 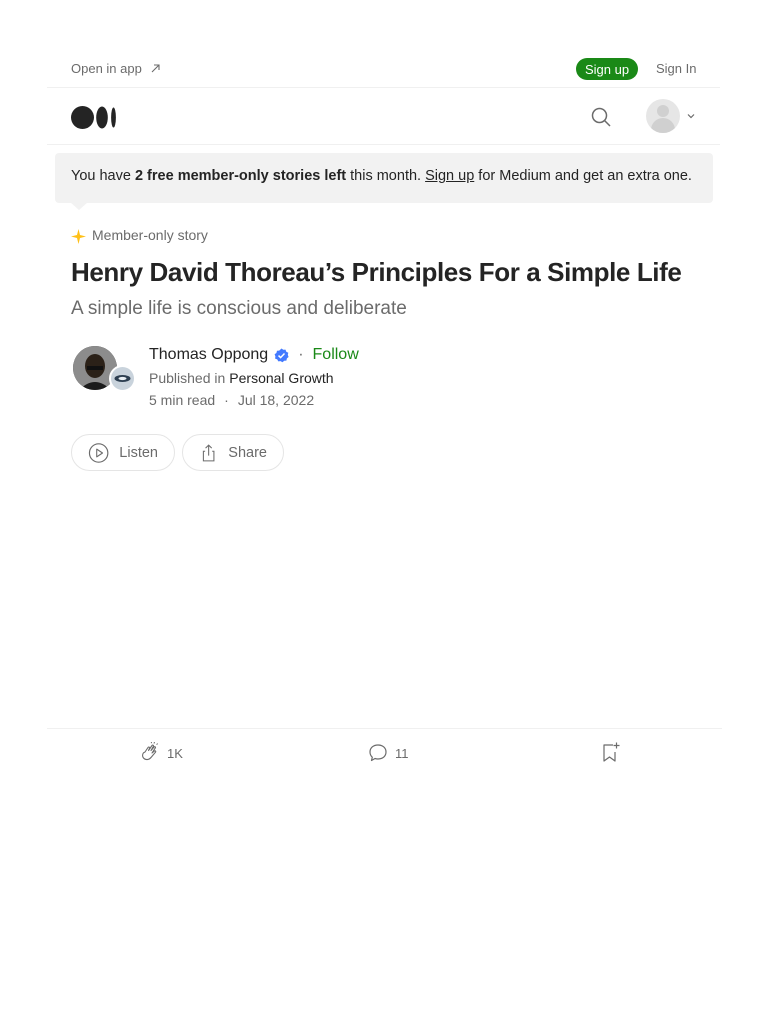 What do you see at coordinates (150, 751) in the screenshot?
I see `clap-icon` at bounding box center [150, 751].